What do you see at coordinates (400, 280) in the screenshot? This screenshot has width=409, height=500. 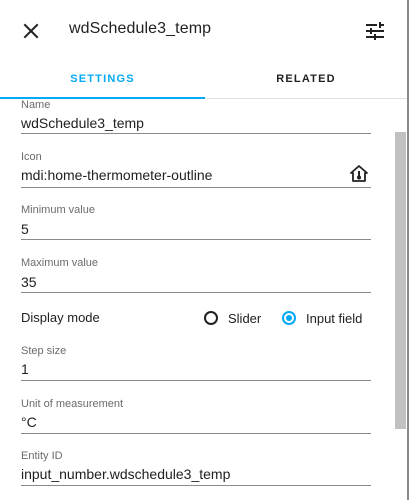 I see `scrollbar-thumb` at bounding box center [400, 280].